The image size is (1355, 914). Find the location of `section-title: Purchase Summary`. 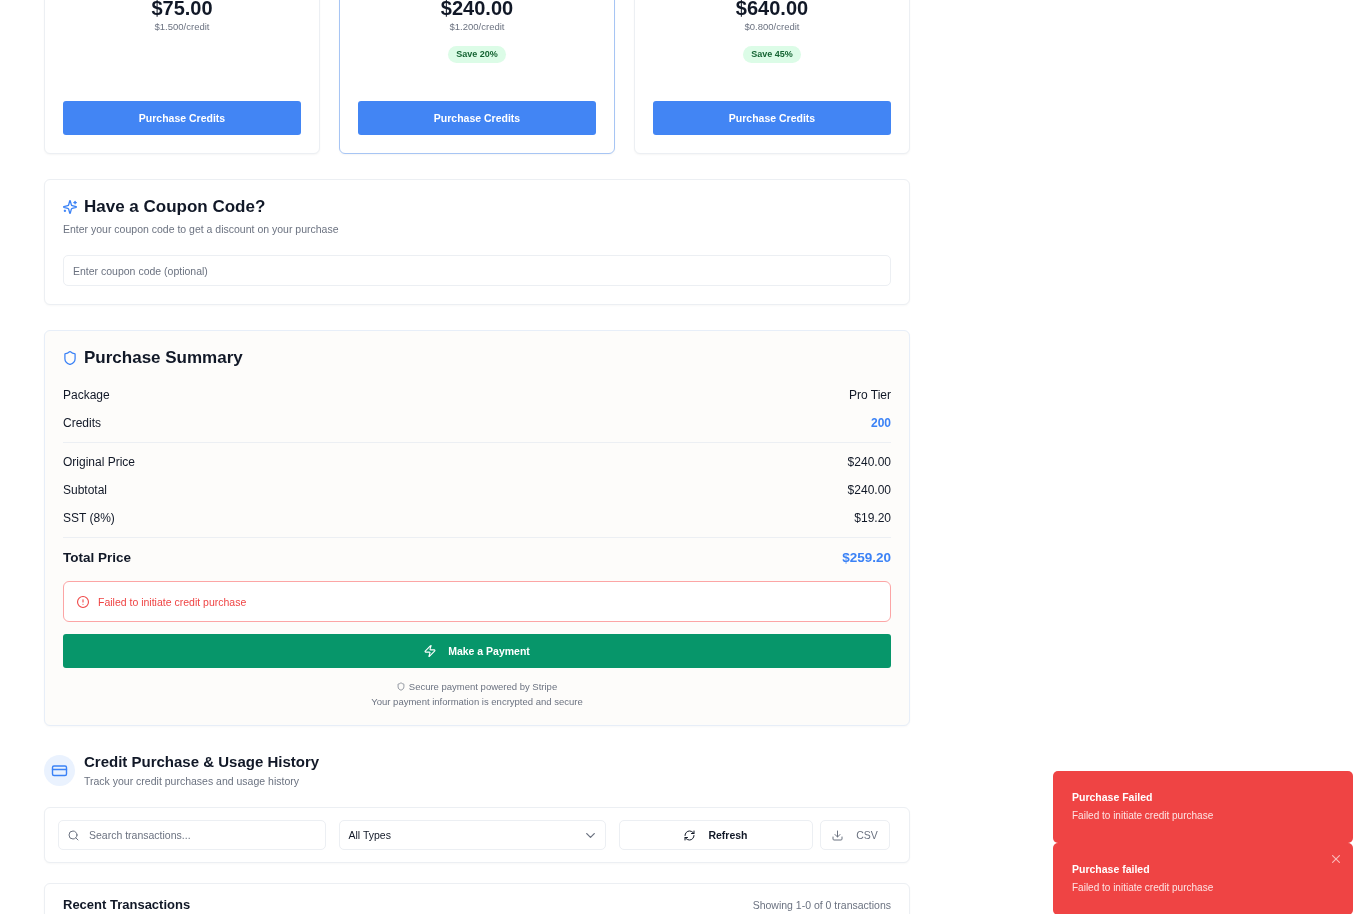

section-title: Purchase Summary is located at coordinates (163, 358).